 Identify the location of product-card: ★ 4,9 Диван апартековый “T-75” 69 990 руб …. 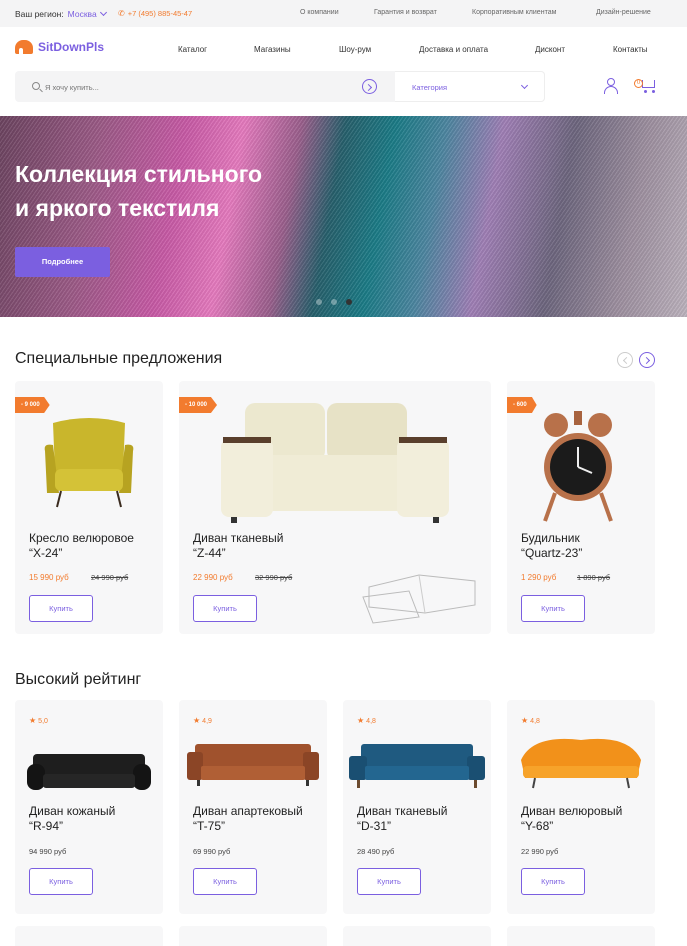
(253, 807).